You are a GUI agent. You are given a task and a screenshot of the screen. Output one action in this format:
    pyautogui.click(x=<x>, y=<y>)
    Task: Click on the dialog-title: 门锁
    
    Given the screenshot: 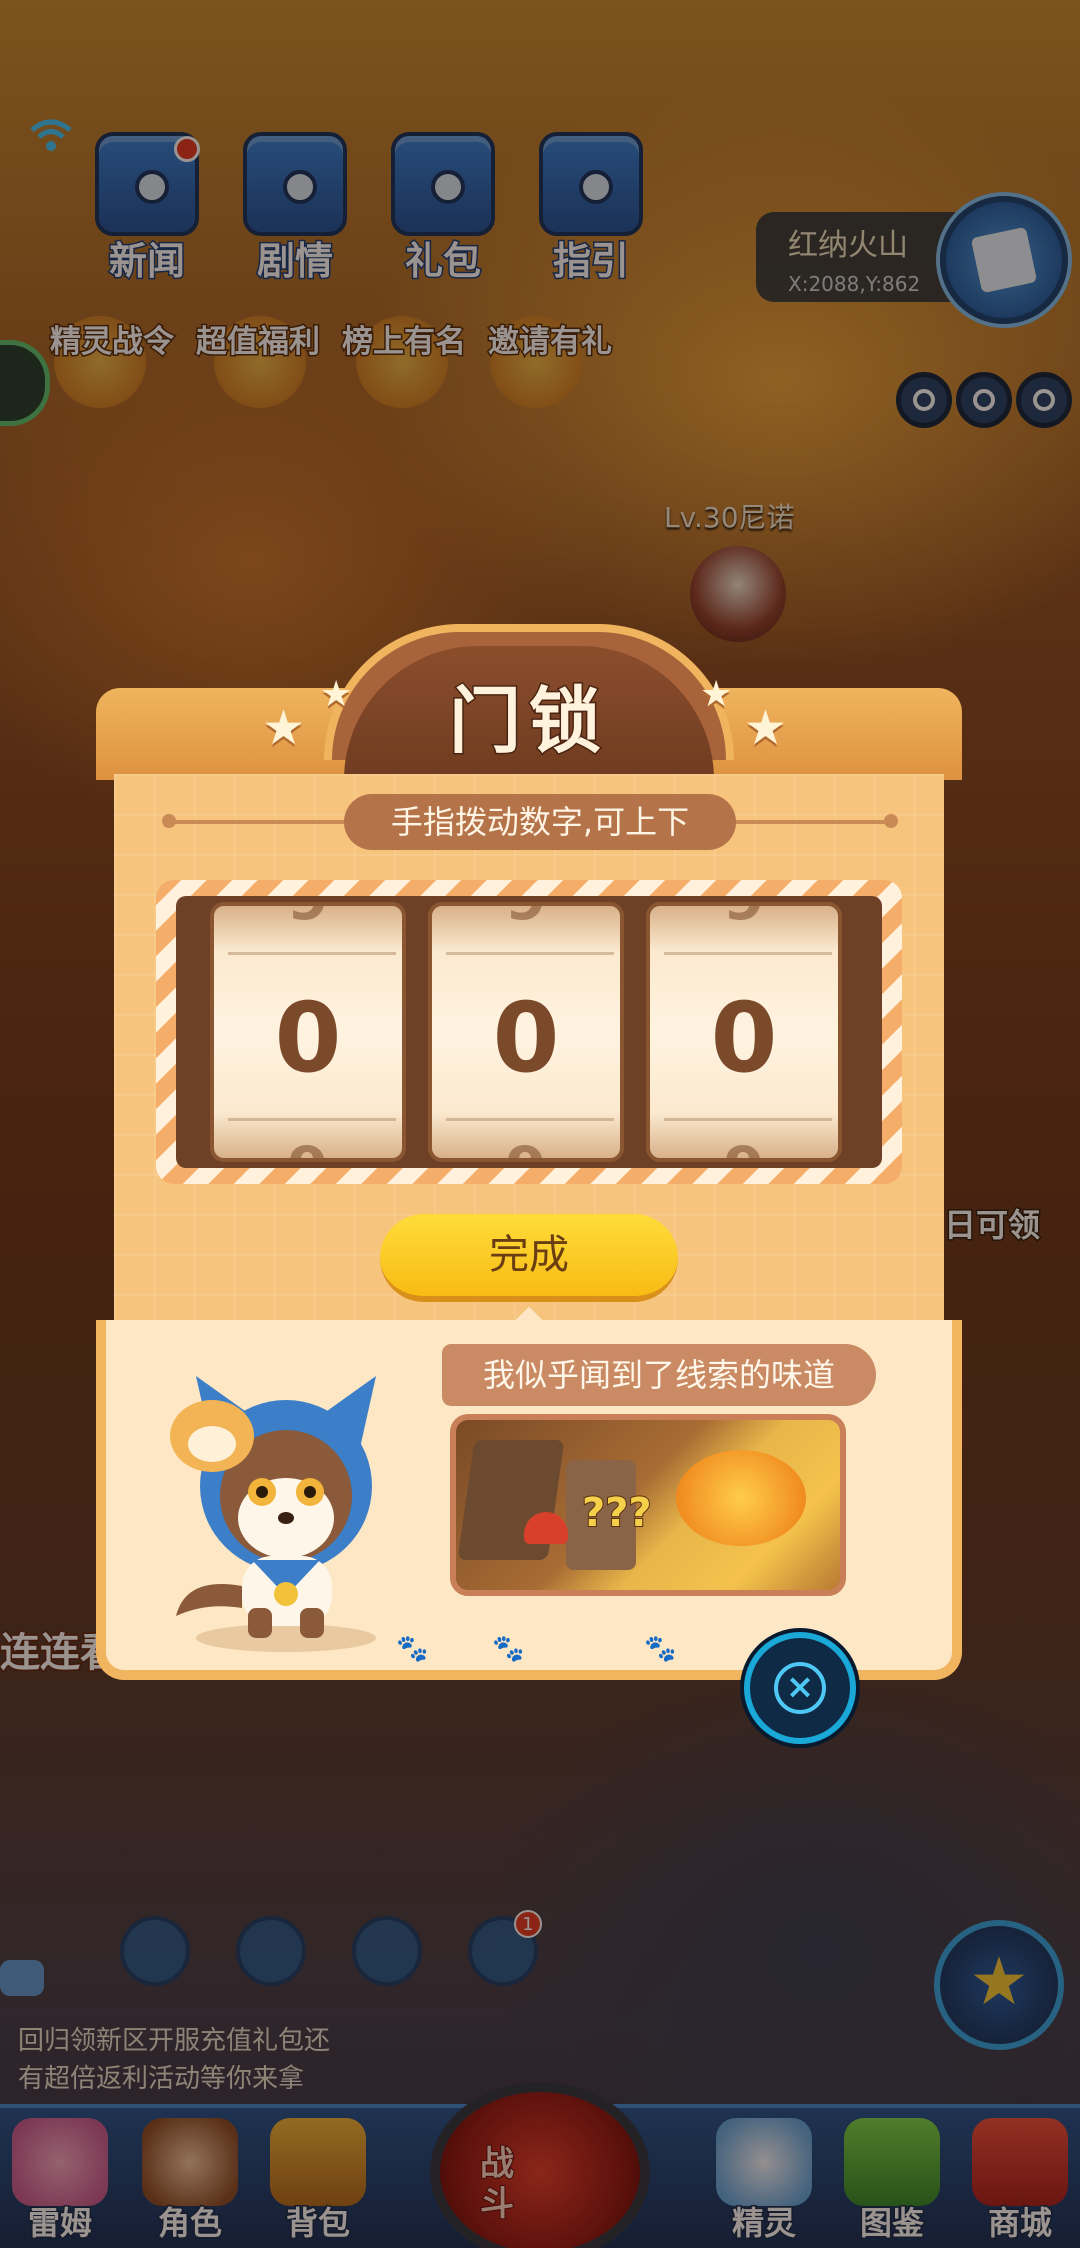 What is the action you would take?
    pyautogui.click(x=528, y=721)
    